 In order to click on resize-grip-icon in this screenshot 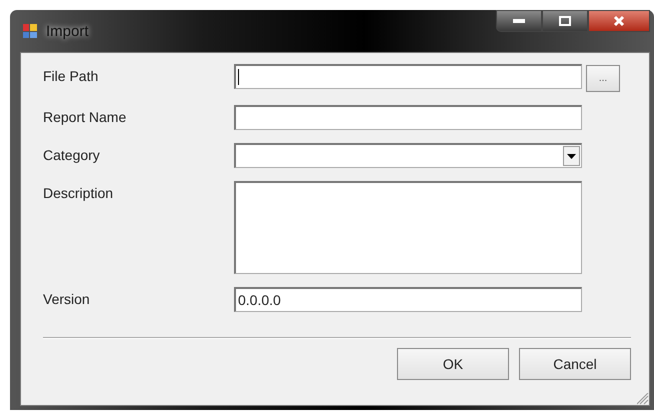, I will do `click(643, 399)`.